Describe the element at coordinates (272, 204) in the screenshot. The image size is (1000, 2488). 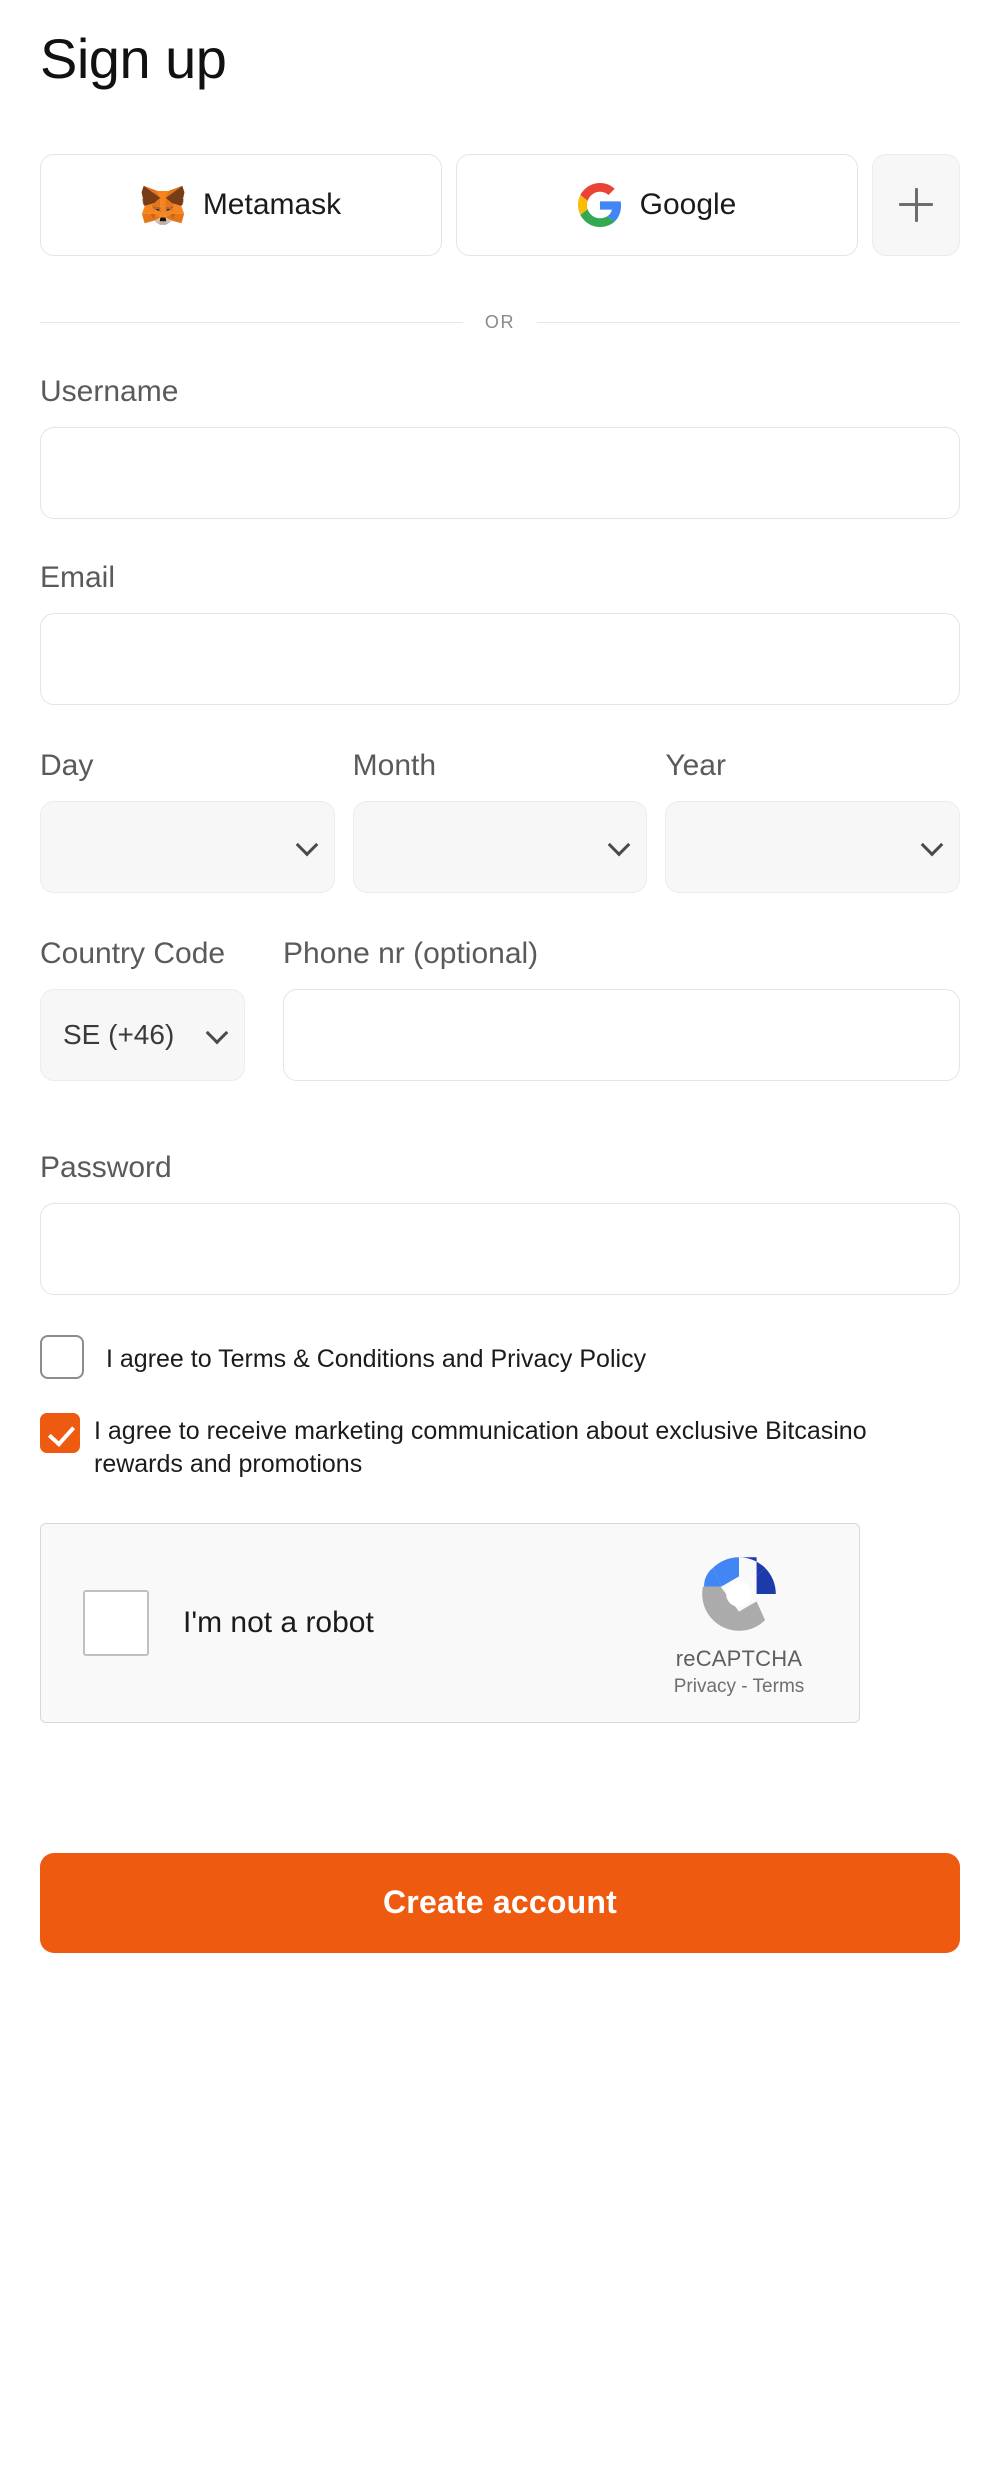
I see `metamask-login-label: Metamask` at that location.